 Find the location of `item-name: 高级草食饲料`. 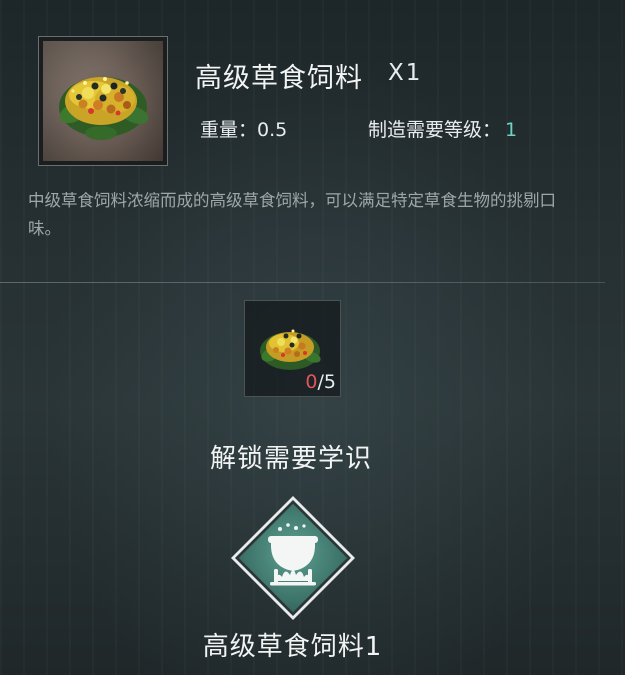

item-name: 高级草食饲料 is located at coordinates (279, 78).